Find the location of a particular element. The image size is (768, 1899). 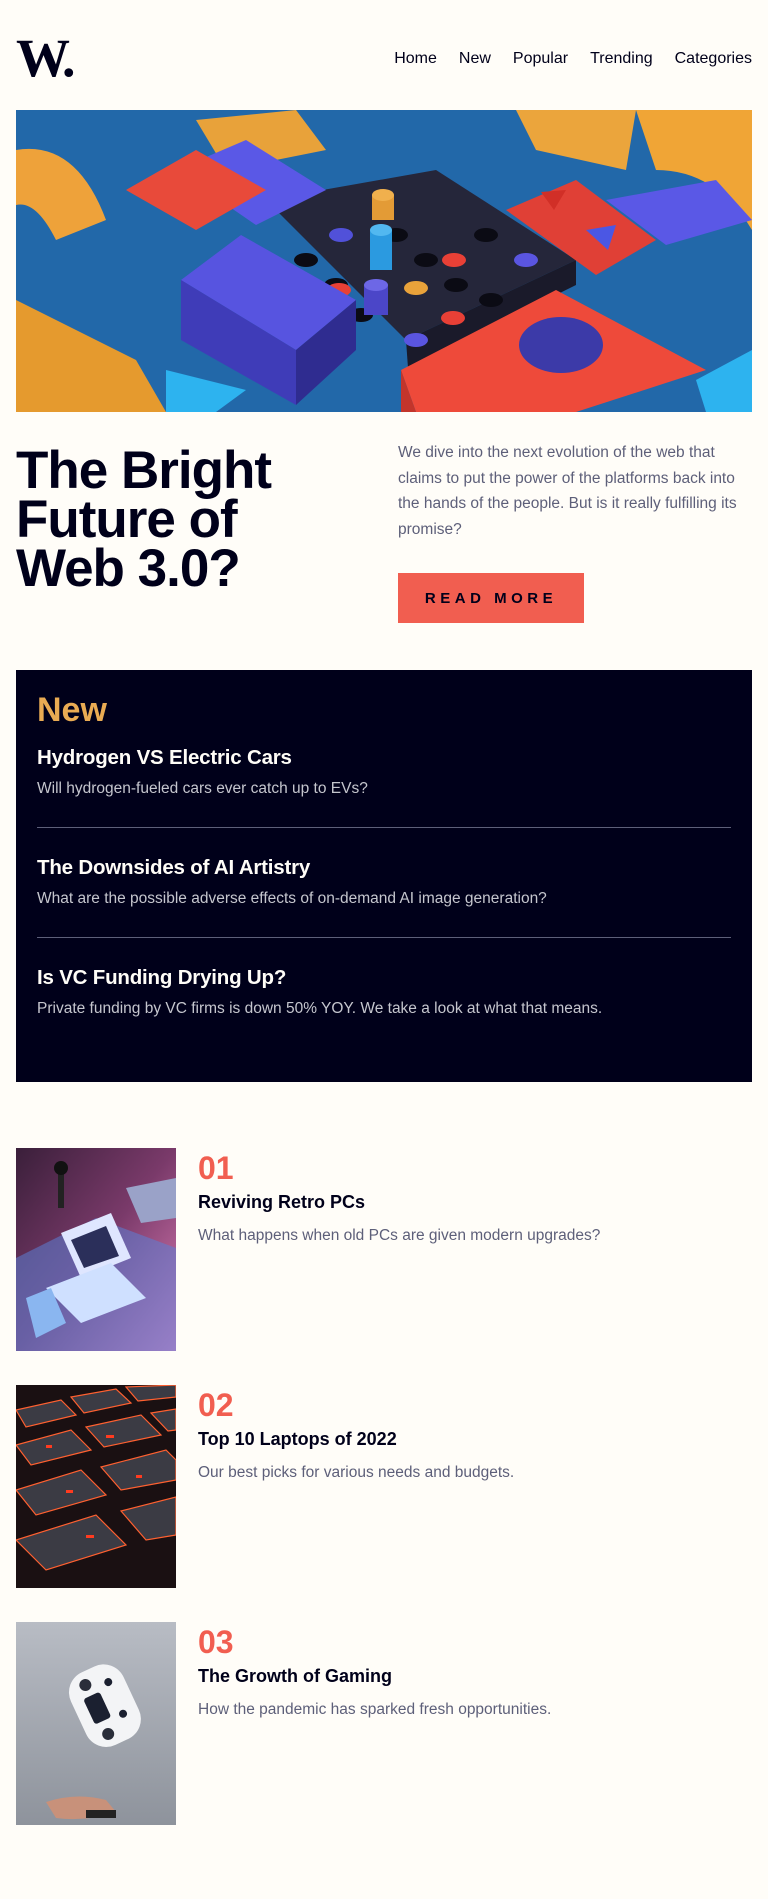

retro-pc-thumbnail is located at coordinates (96, 1249).